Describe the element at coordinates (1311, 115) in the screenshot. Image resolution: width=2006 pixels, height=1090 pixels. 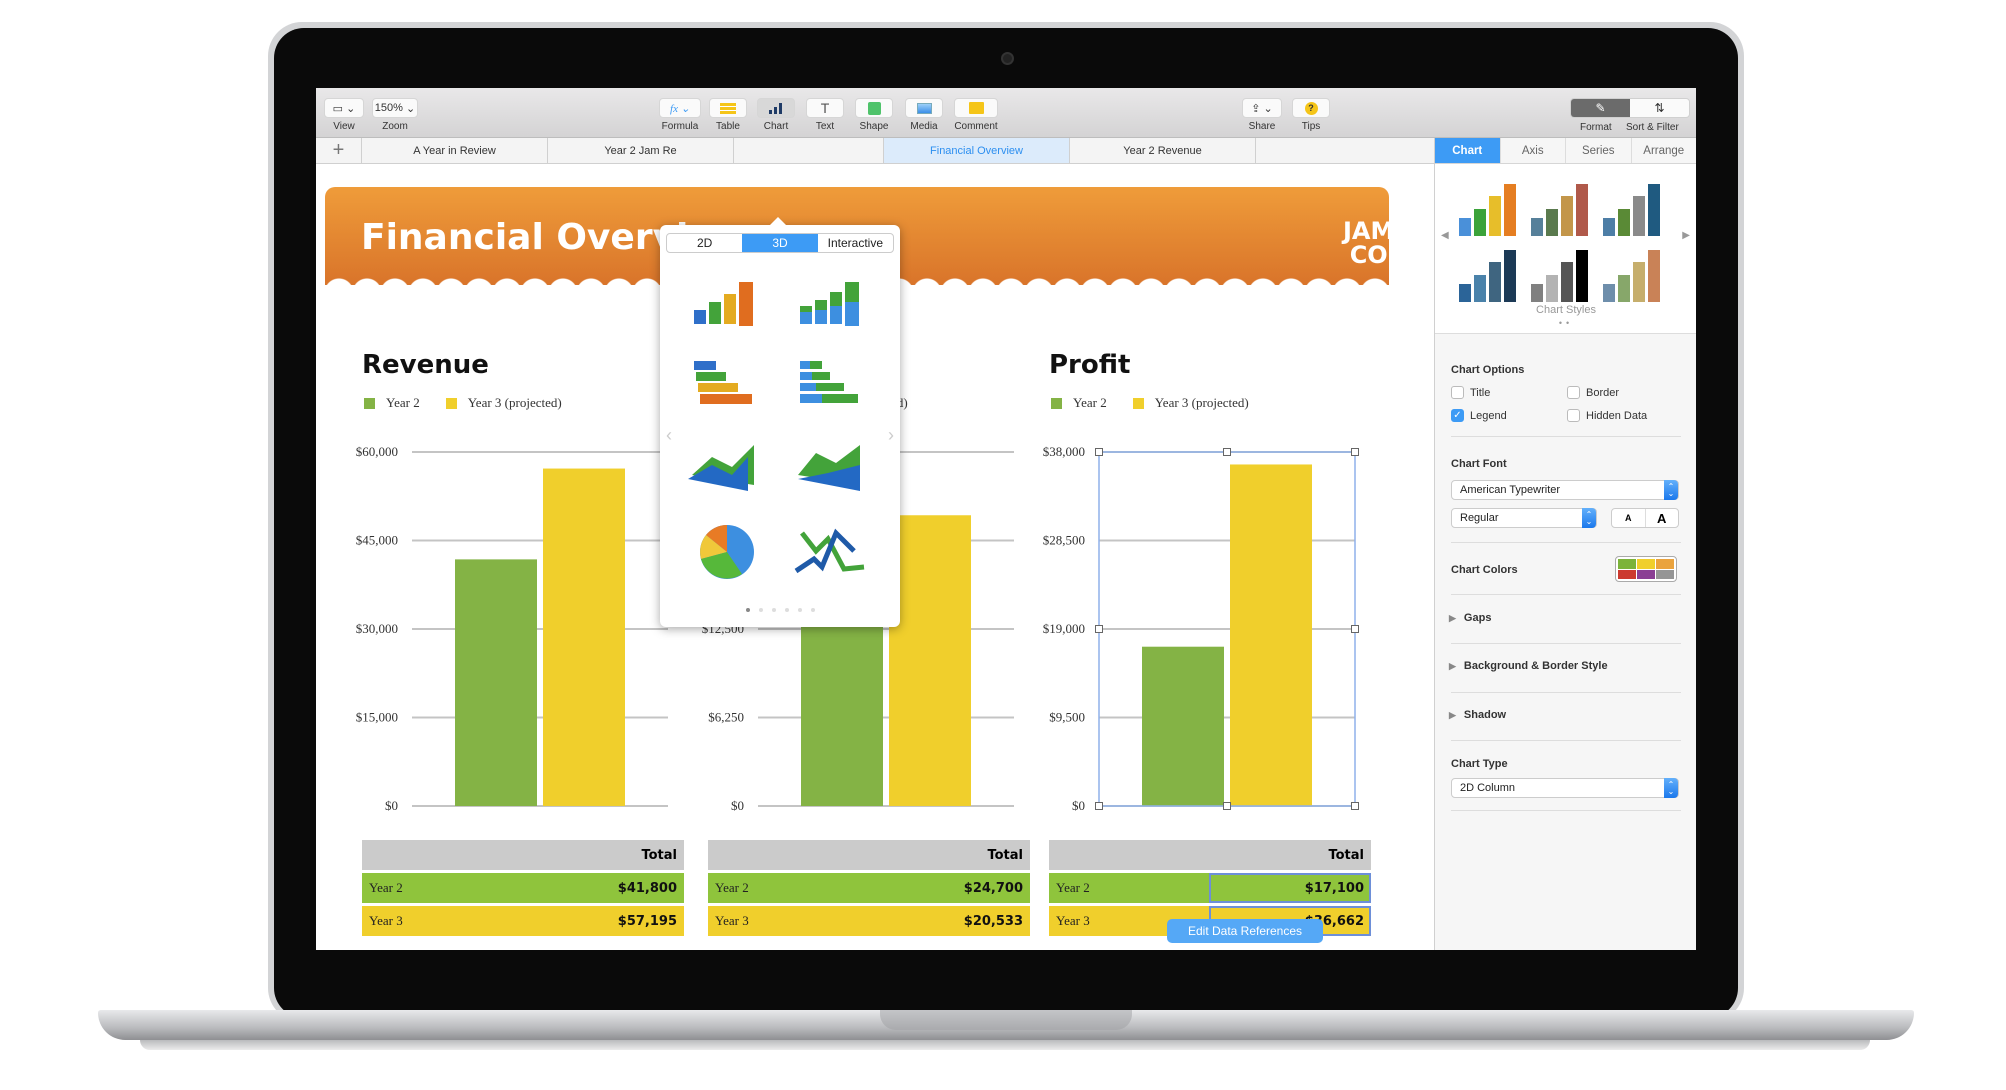
I see `tips-button: ? Tips` at that location.